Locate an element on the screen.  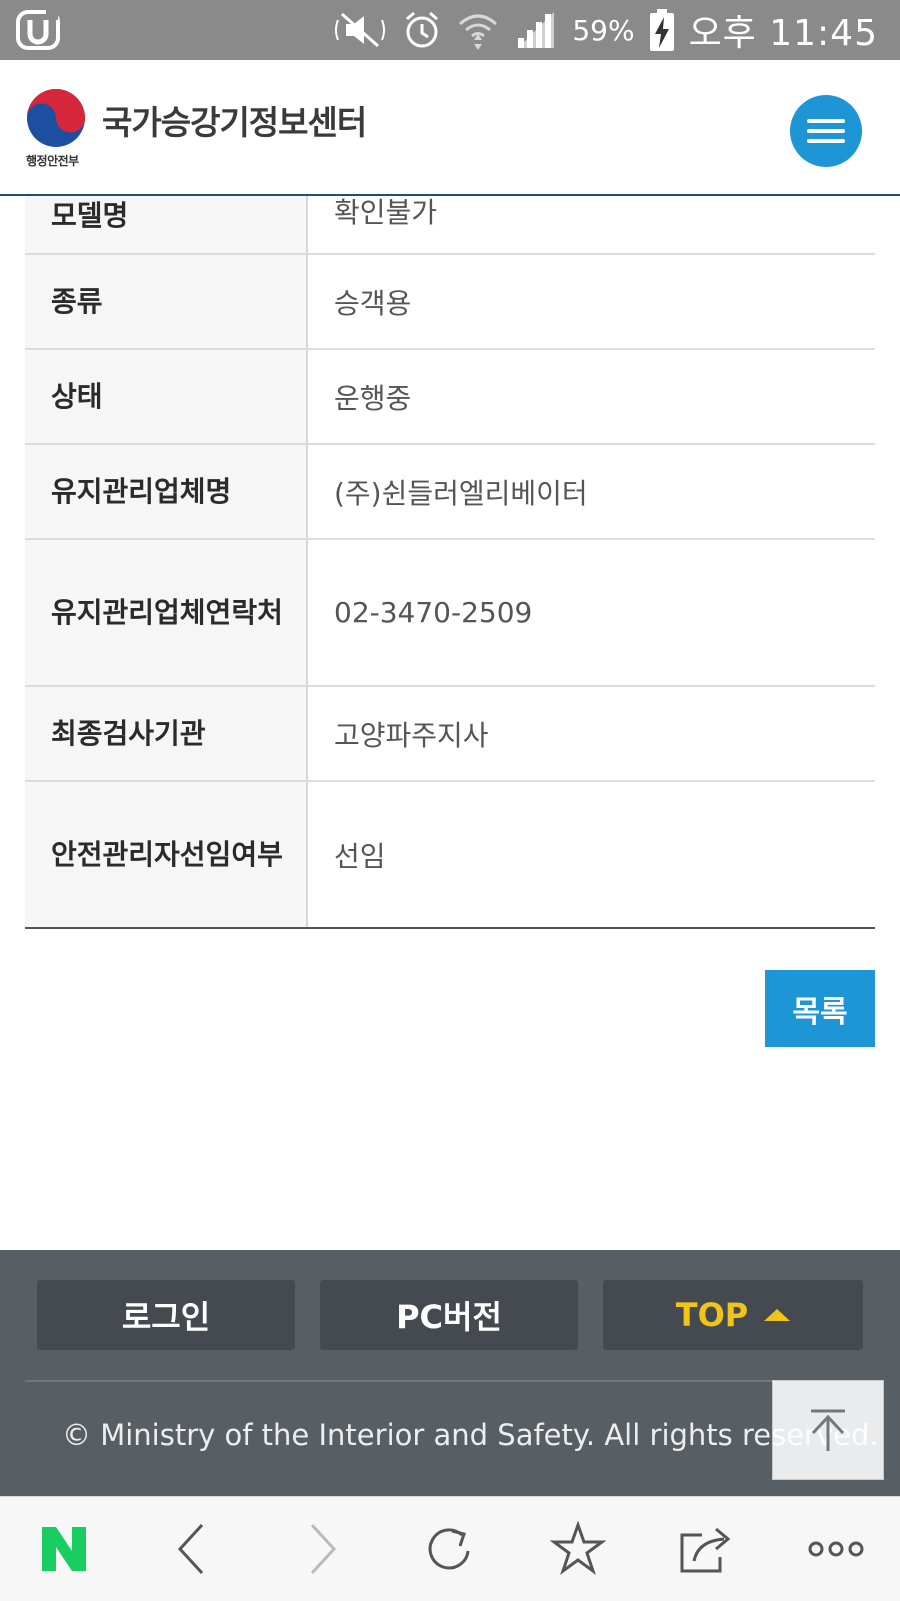
table-row: 종류 승객용 is located at coordinates (450, 302).